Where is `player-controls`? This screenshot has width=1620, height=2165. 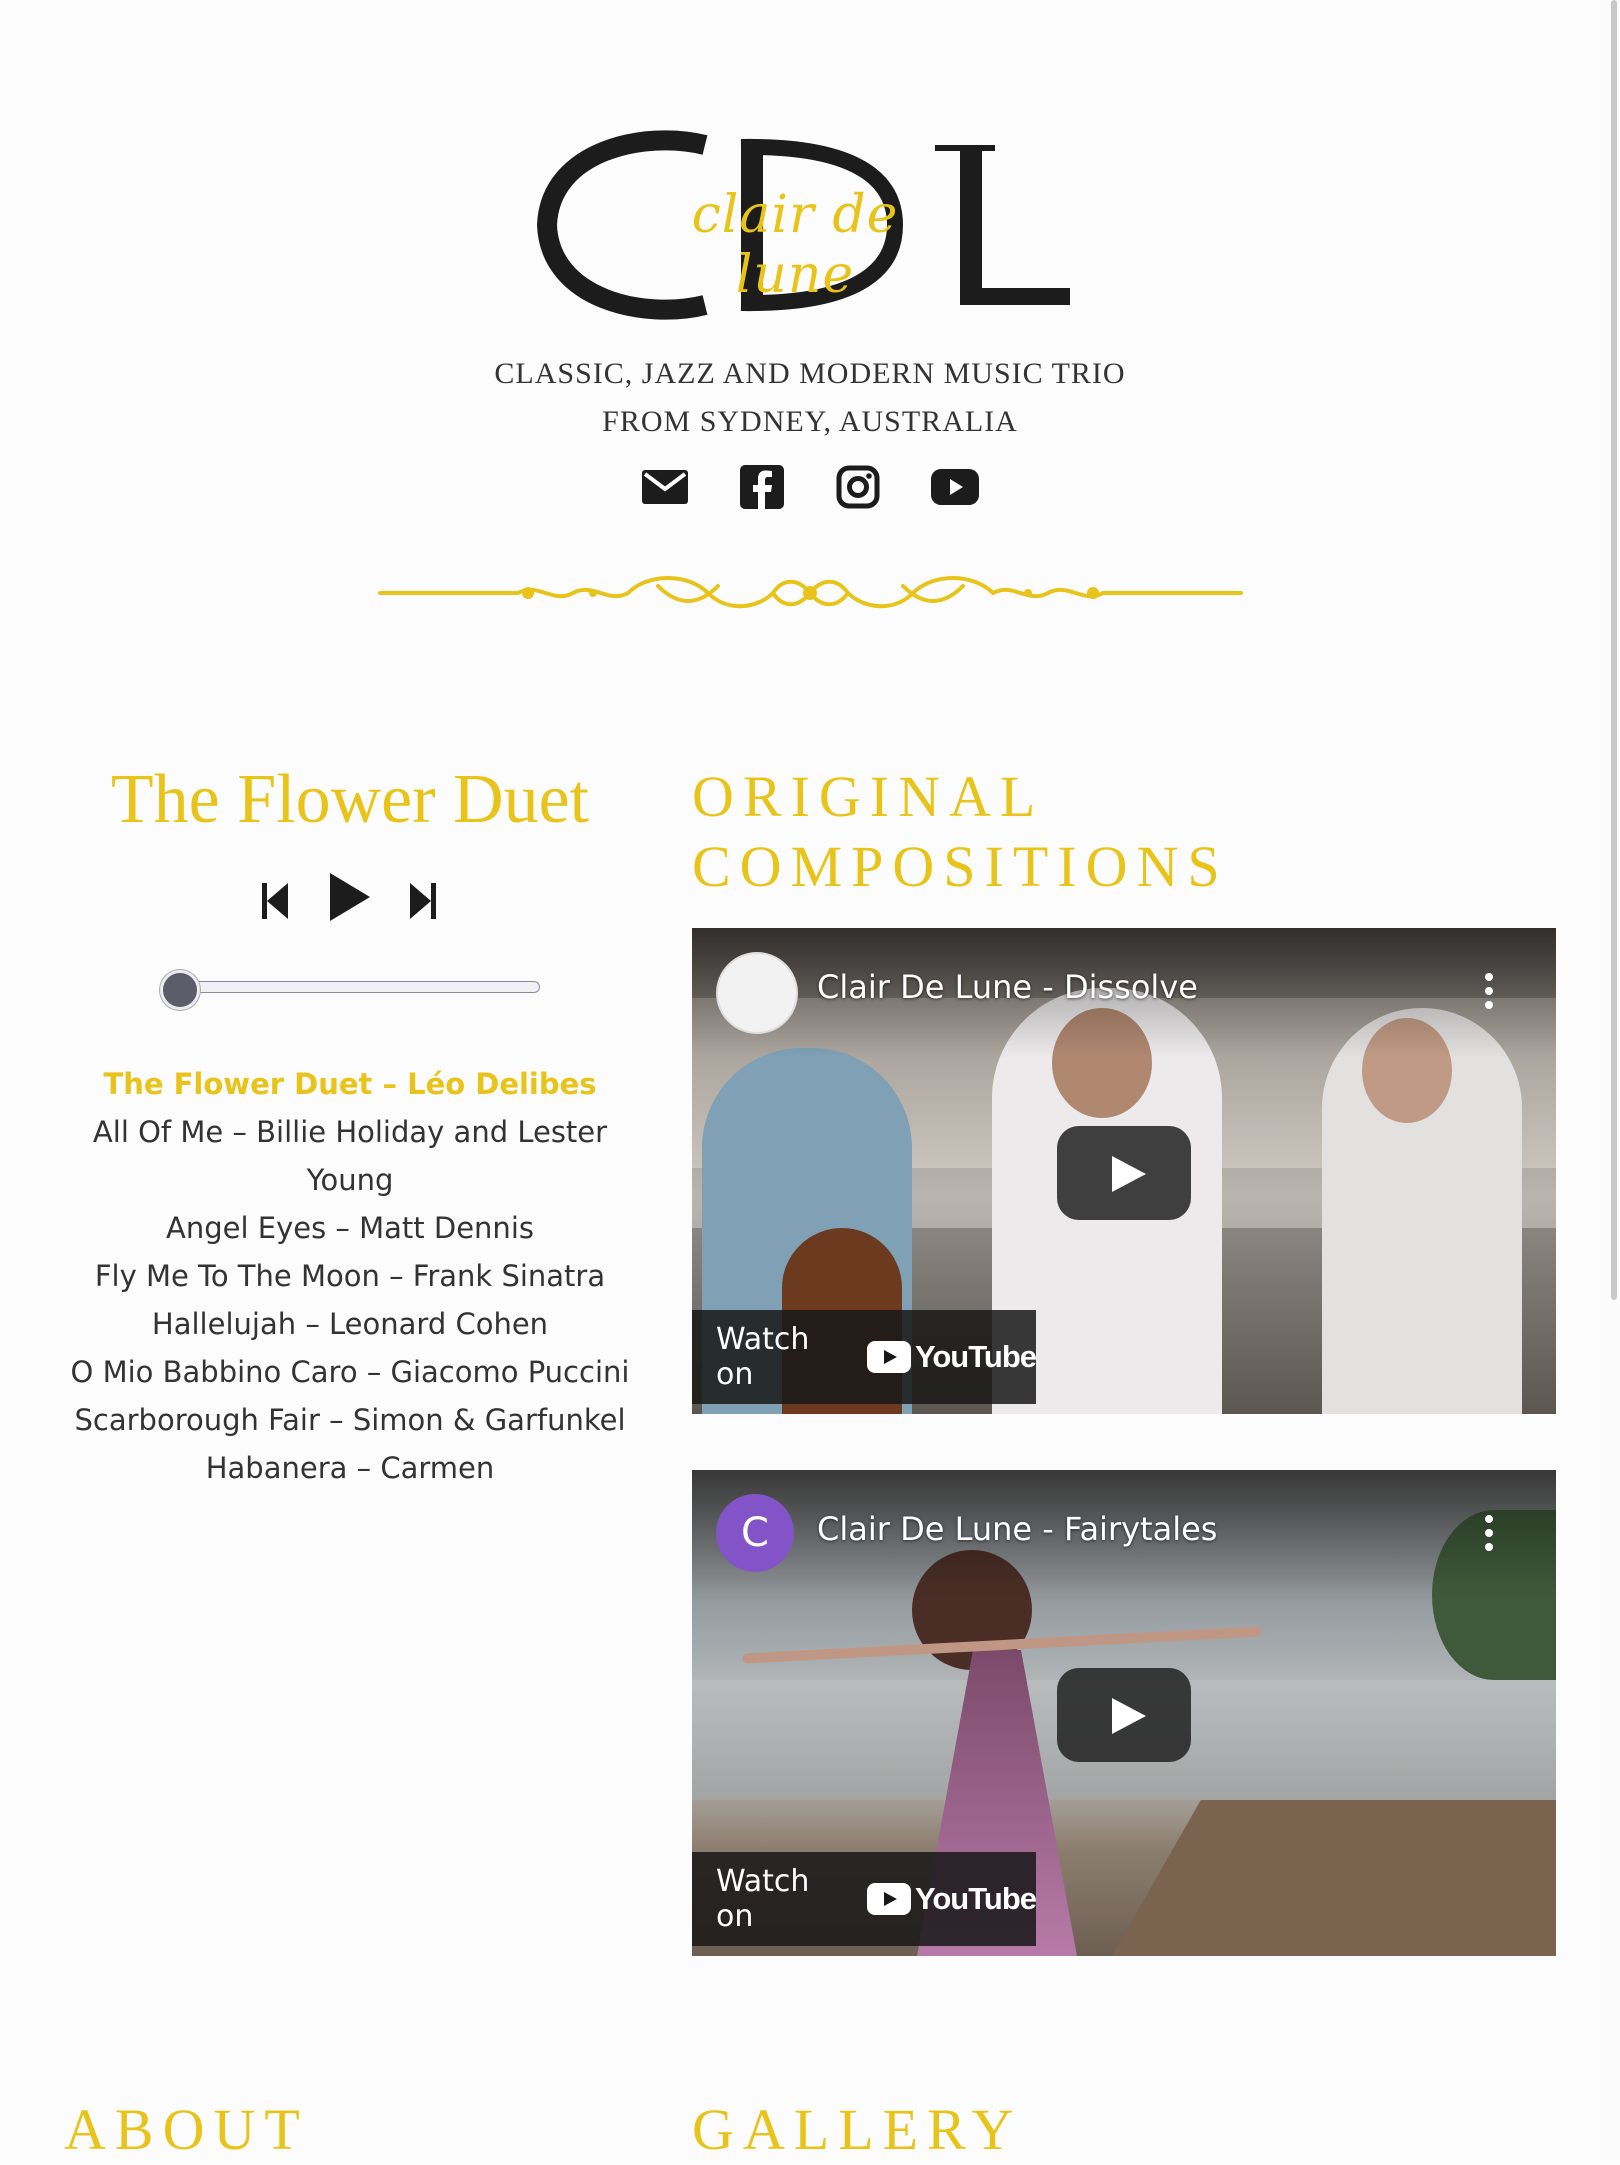
player-controls is located at coordinates (352, 901).